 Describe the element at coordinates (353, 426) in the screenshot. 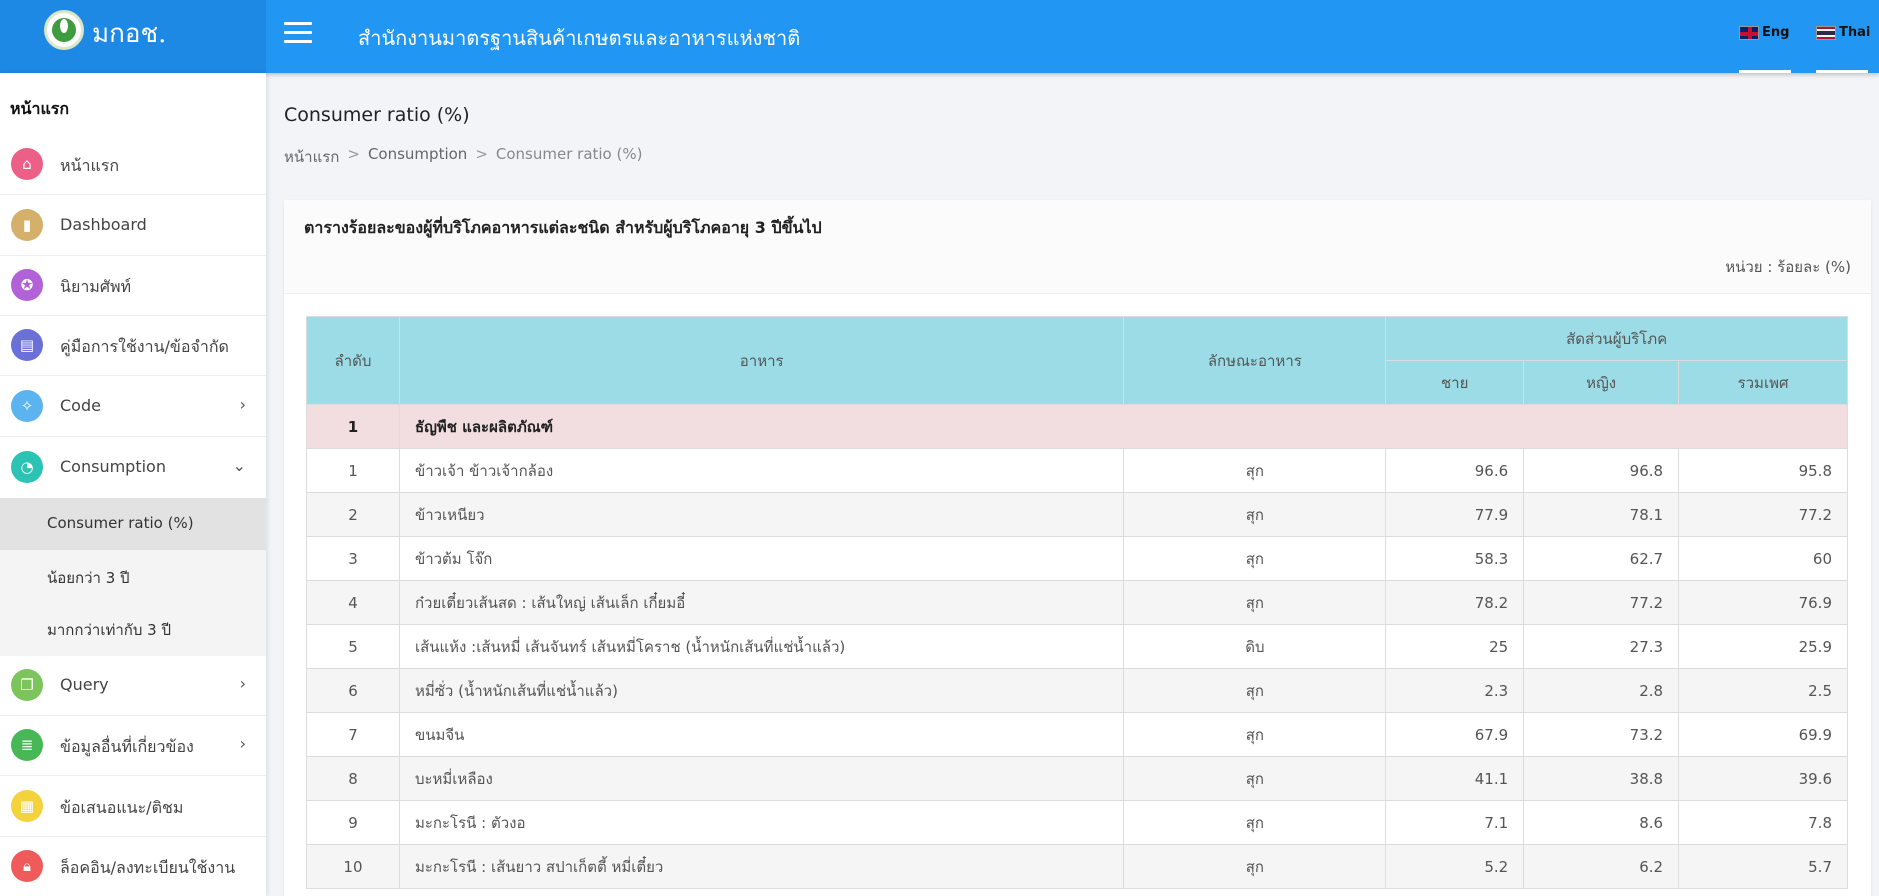

I see `group-num: 1` at that location.